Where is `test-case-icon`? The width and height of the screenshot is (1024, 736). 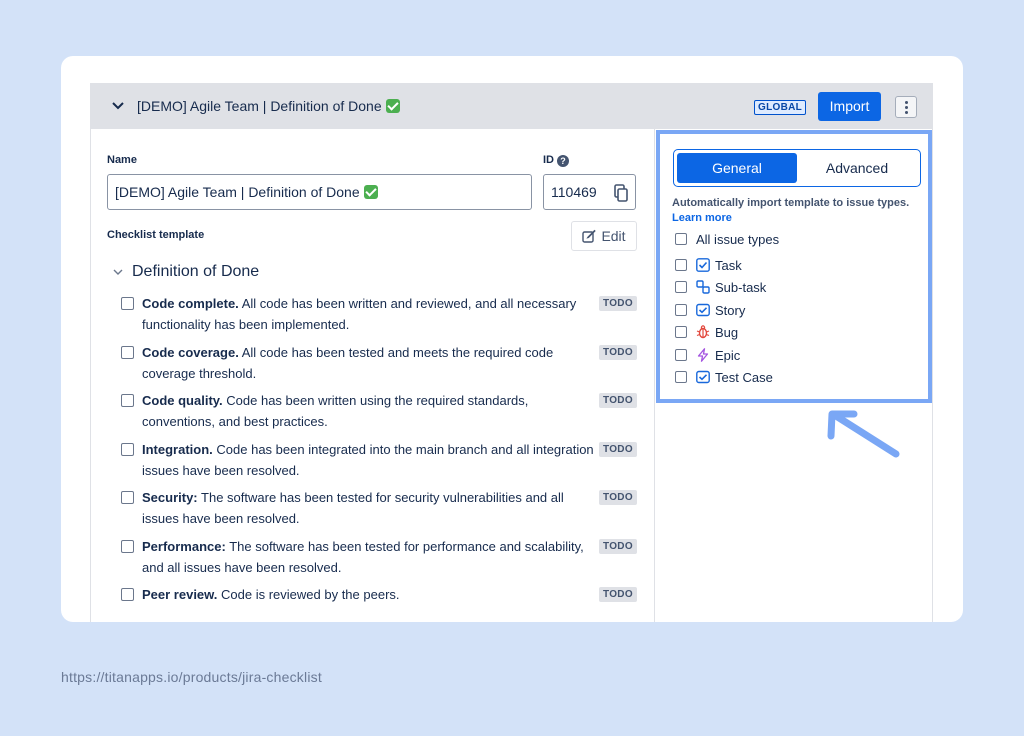
test-case-icon is located at coordinates (703, 377).